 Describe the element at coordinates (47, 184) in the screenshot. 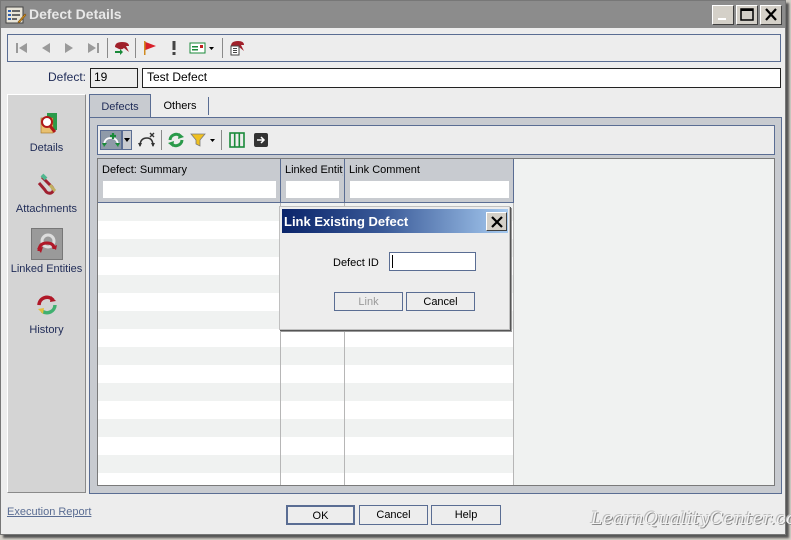

I see `attachments-icon` at that location.